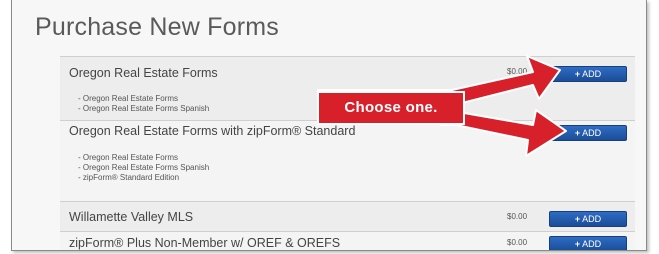 The height and width of the screenshot is (254, 659). What do you see at coordinates (129, 177) in the screenshot?
I see `form-include-item: - zipForm® Standard Edition` at bounding box center [129, 177].